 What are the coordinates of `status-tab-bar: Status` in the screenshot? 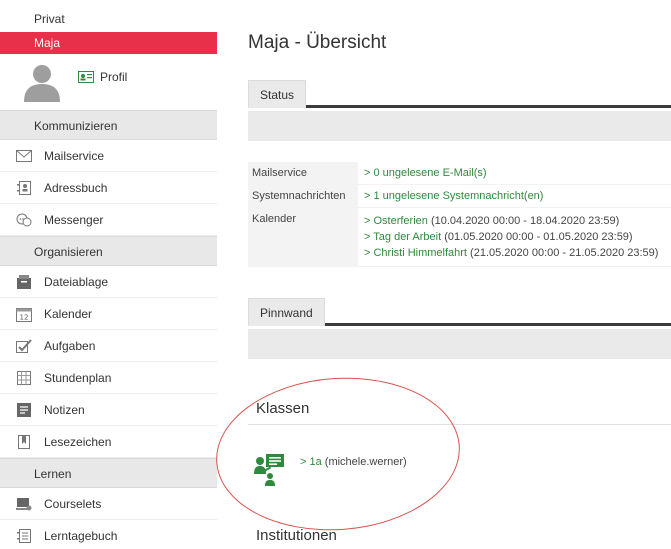 It's located at (459, 94).